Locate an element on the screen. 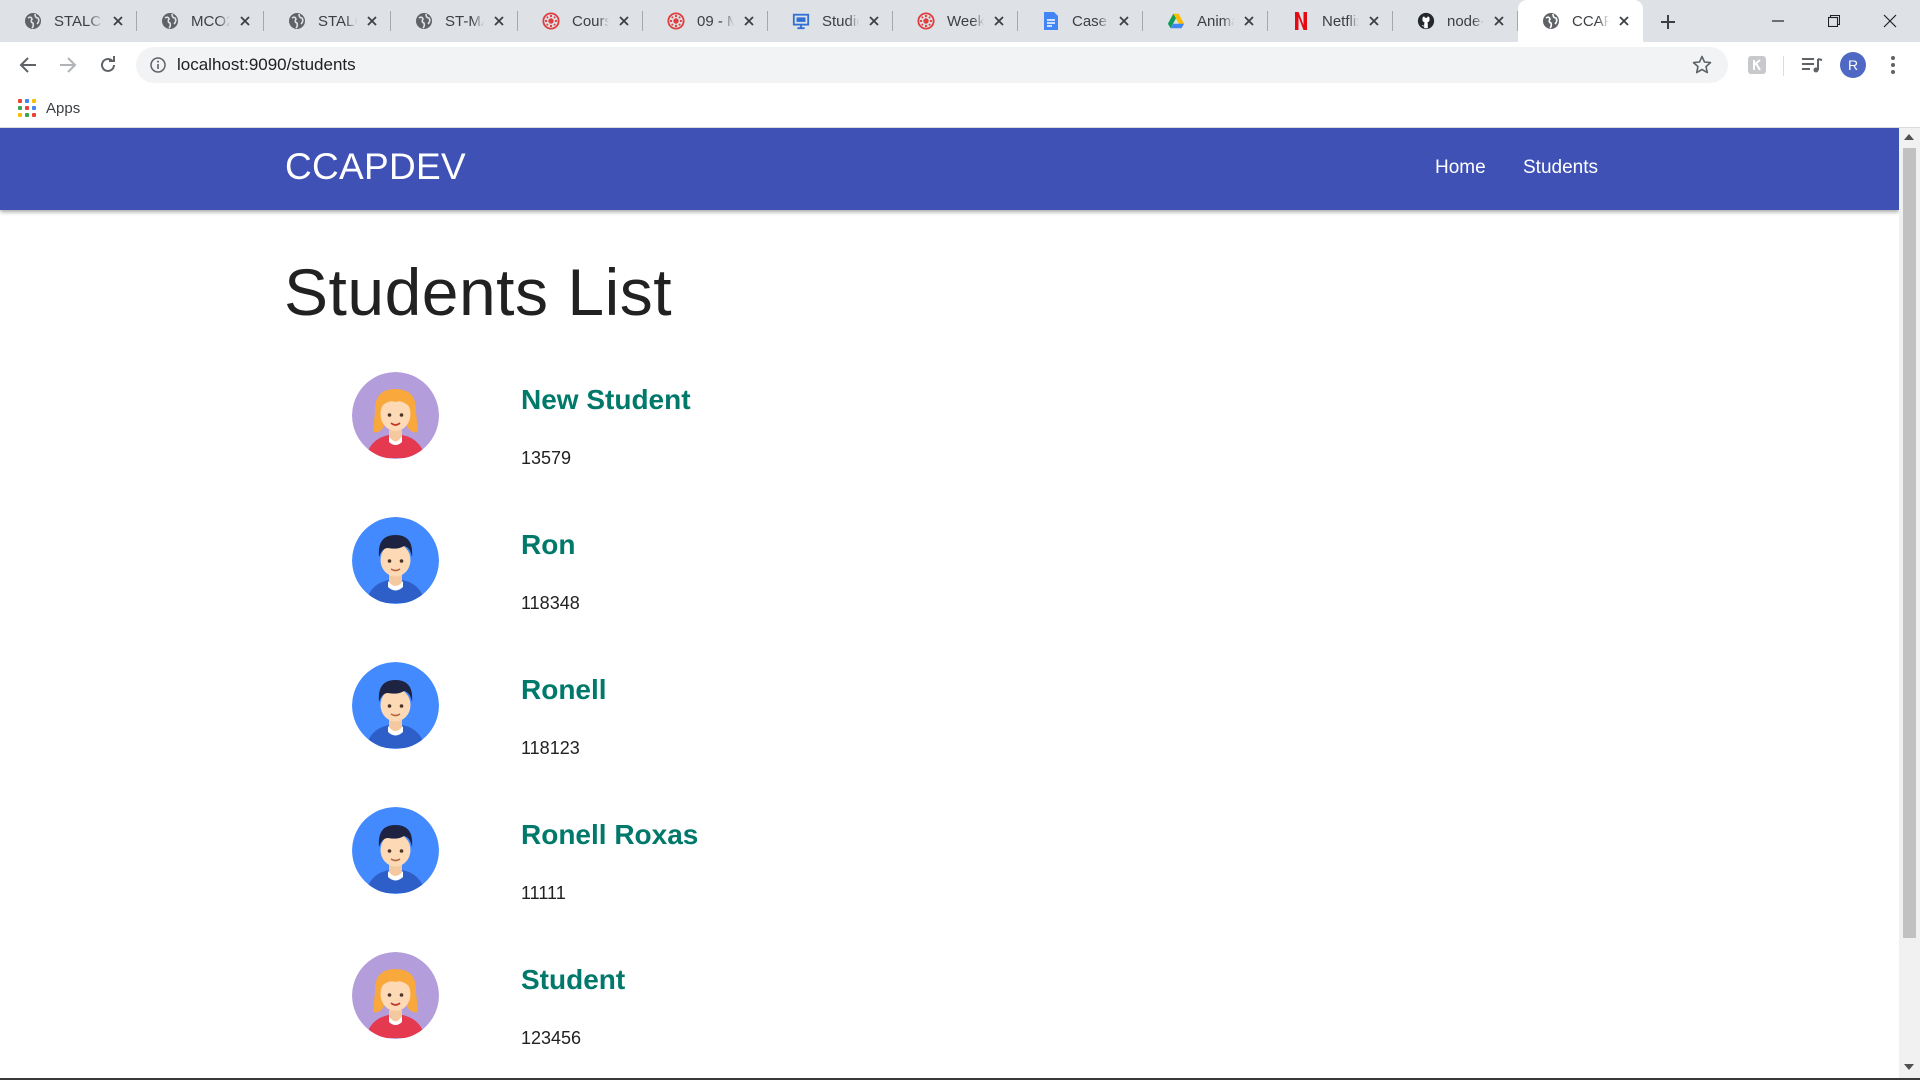 The height and width of the screenshot is (1080, 1920). student-name: New Student is located at coordinates (606, 400).